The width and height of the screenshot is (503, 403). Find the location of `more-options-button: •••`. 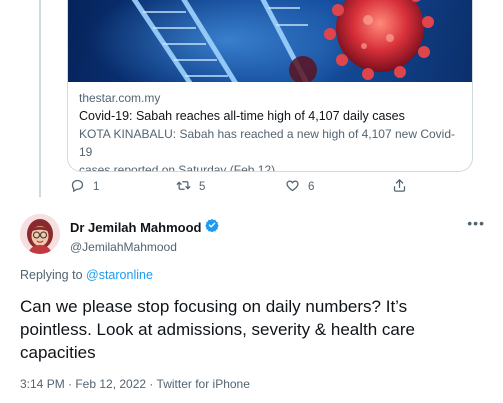

more-options-button: ••• is located at coordinates (476, 223).